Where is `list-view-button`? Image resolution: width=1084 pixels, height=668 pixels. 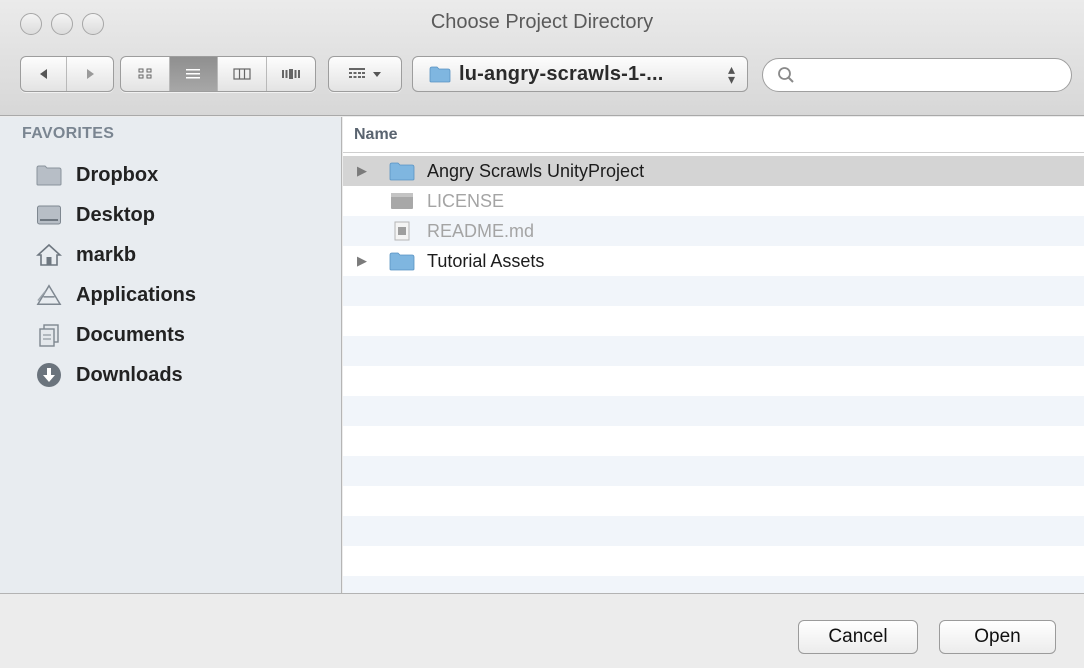 list-view-button is located at coordinates (193, 74).